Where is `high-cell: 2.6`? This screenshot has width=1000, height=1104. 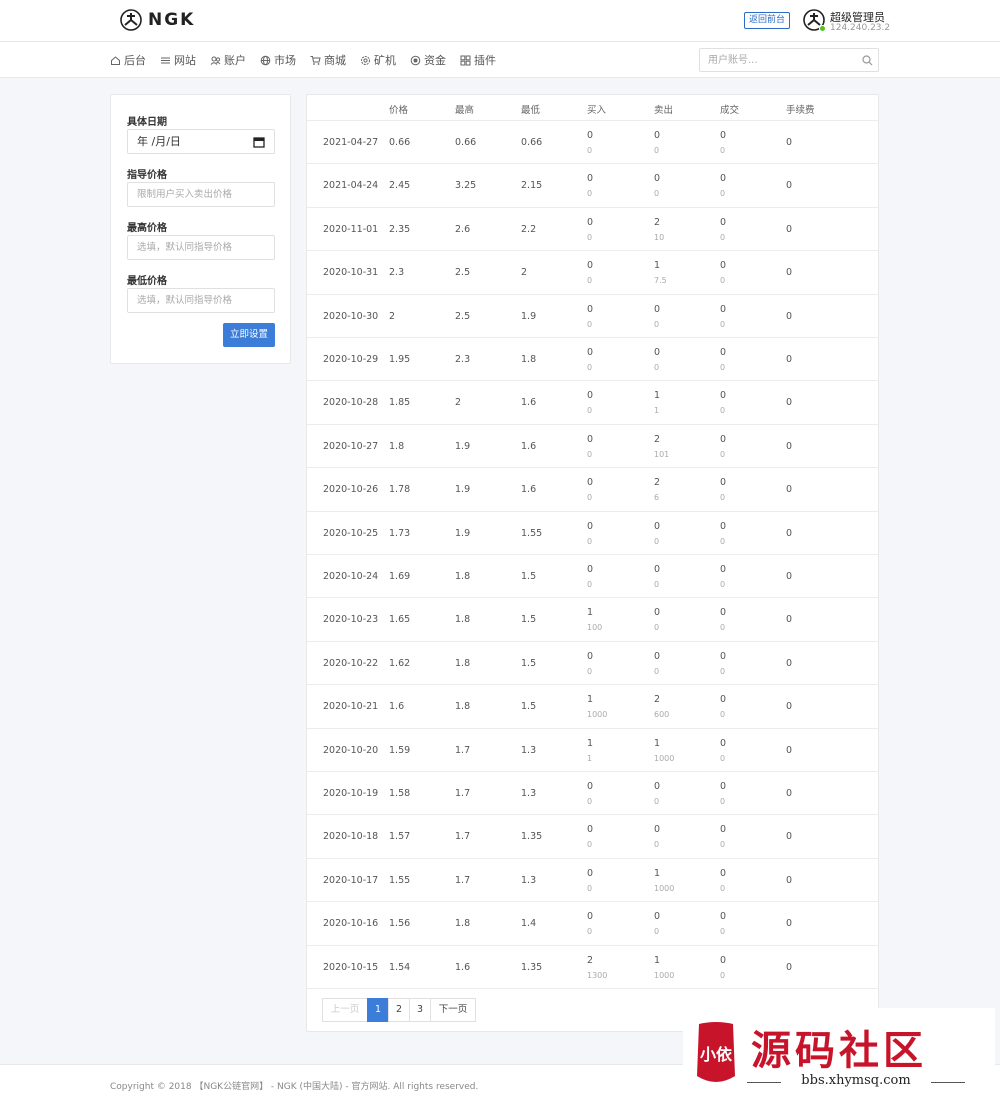 high-cell: 2.6 is located at coordinates (463, 229).